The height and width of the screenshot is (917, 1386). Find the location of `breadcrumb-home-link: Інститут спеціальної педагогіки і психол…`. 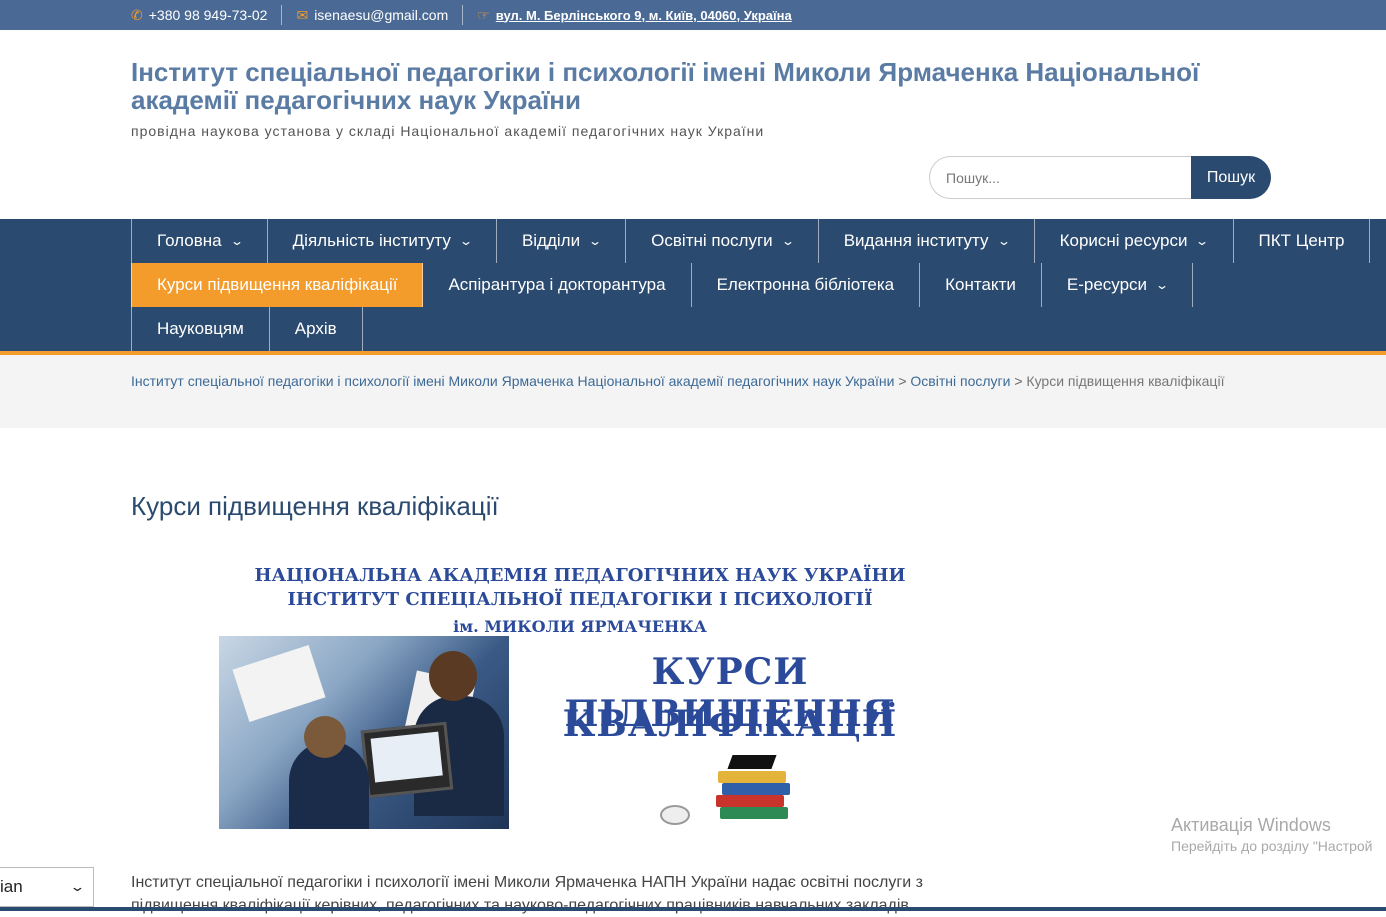

breadcrumb-home-link: Інститут спеціальної педагогіки і психол… is located at coordinates (512, 381).